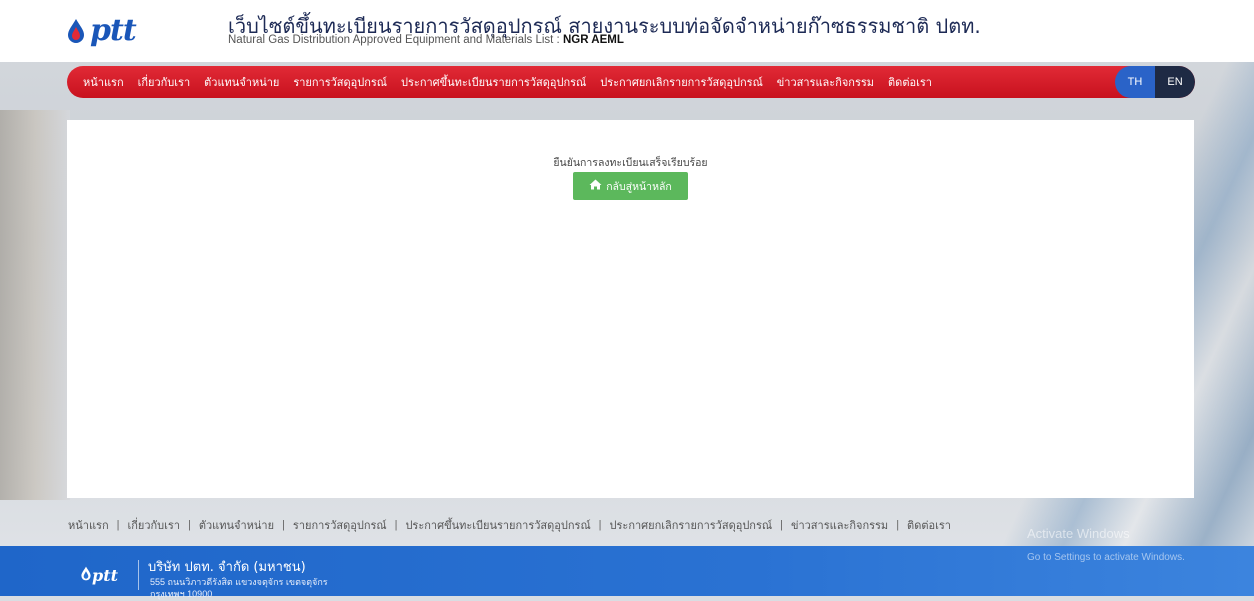 This screenshot has height=601, width=1254. I want to click on footer-ptt-logo: ptt, so click(99, 575).